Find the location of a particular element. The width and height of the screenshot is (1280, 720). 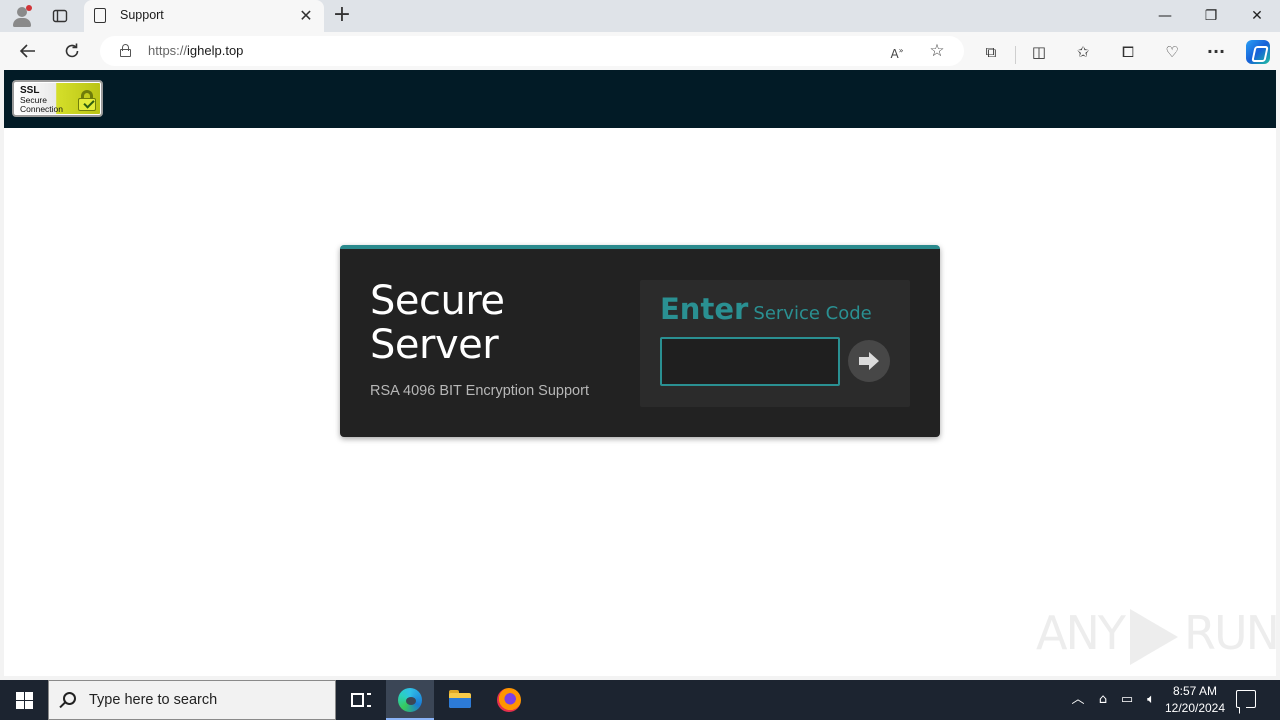

encryption-subtitle: RSA 4096 BIT Encryption Support is located at coordinates (479, 391).